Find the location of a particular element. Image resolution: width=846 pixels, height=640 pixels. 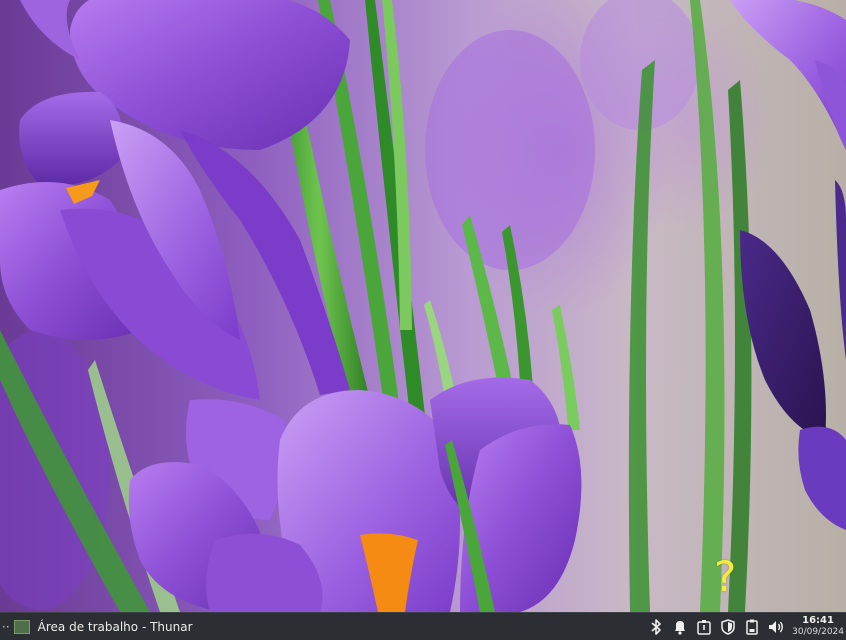

thunar-window-icon is located at coordinates (21, 626).